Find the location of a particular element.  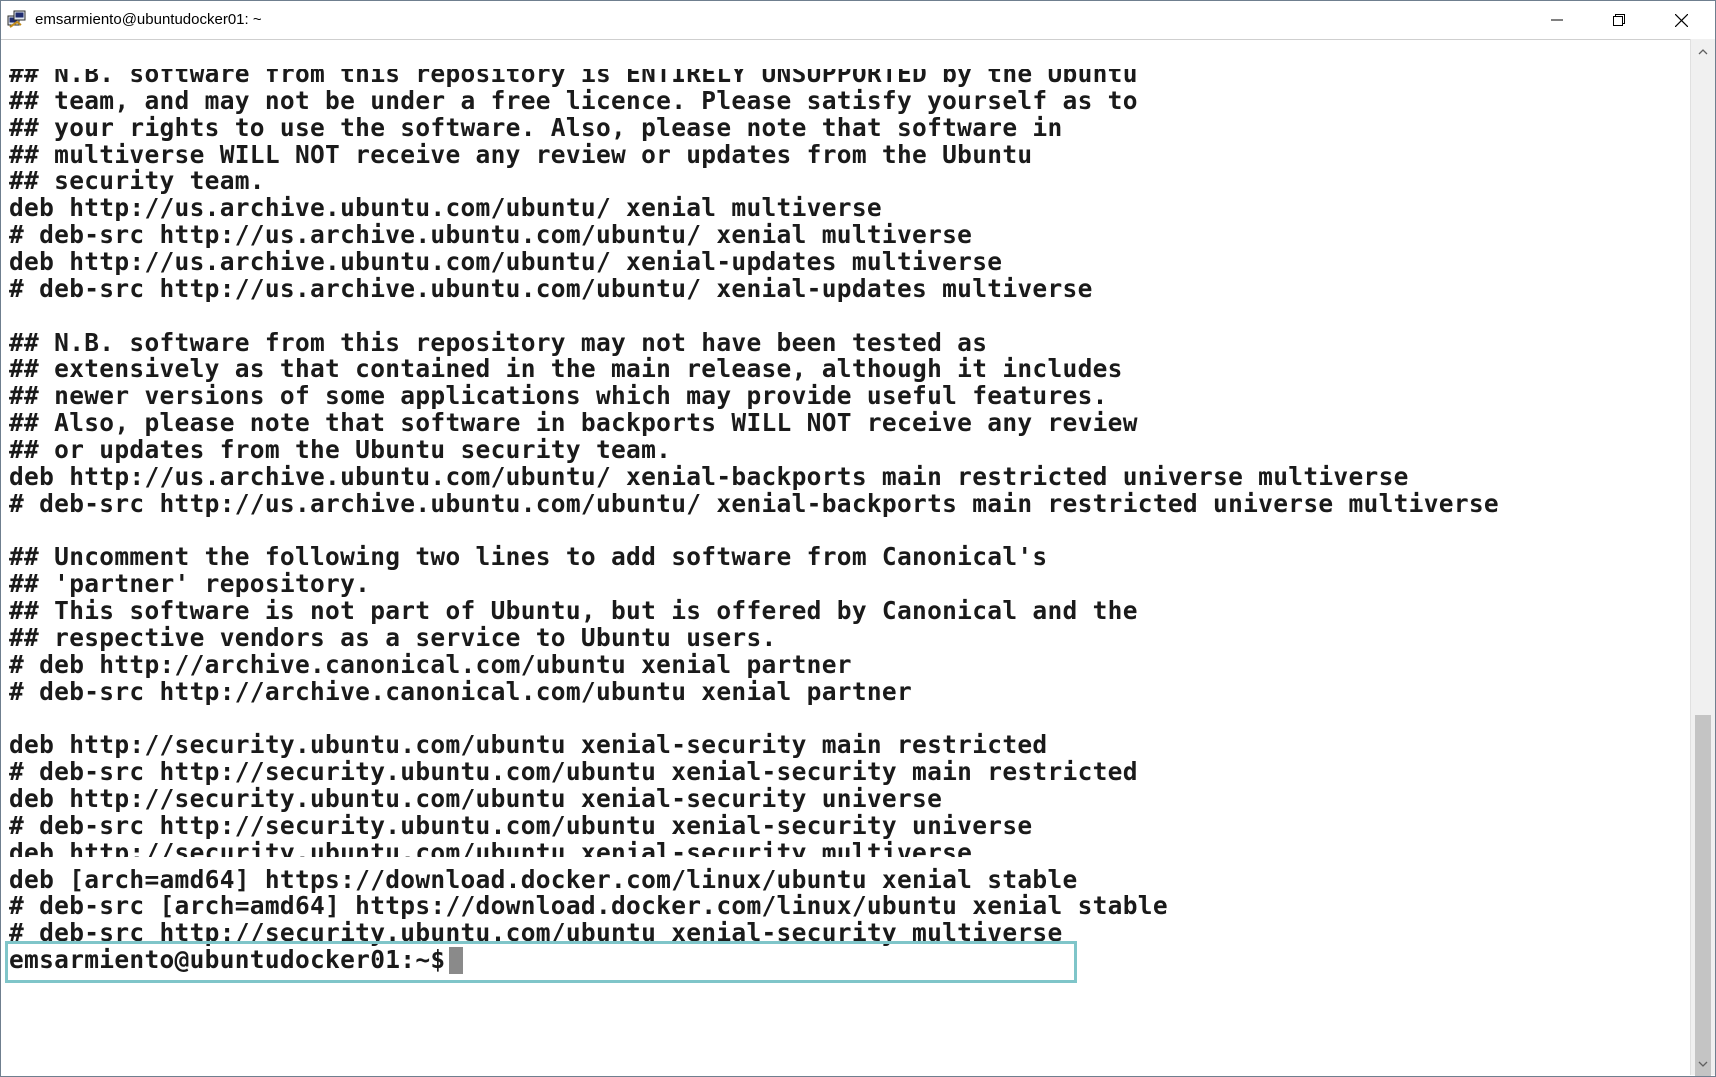

scroll-up-button is located at coordinates (1703, 51).